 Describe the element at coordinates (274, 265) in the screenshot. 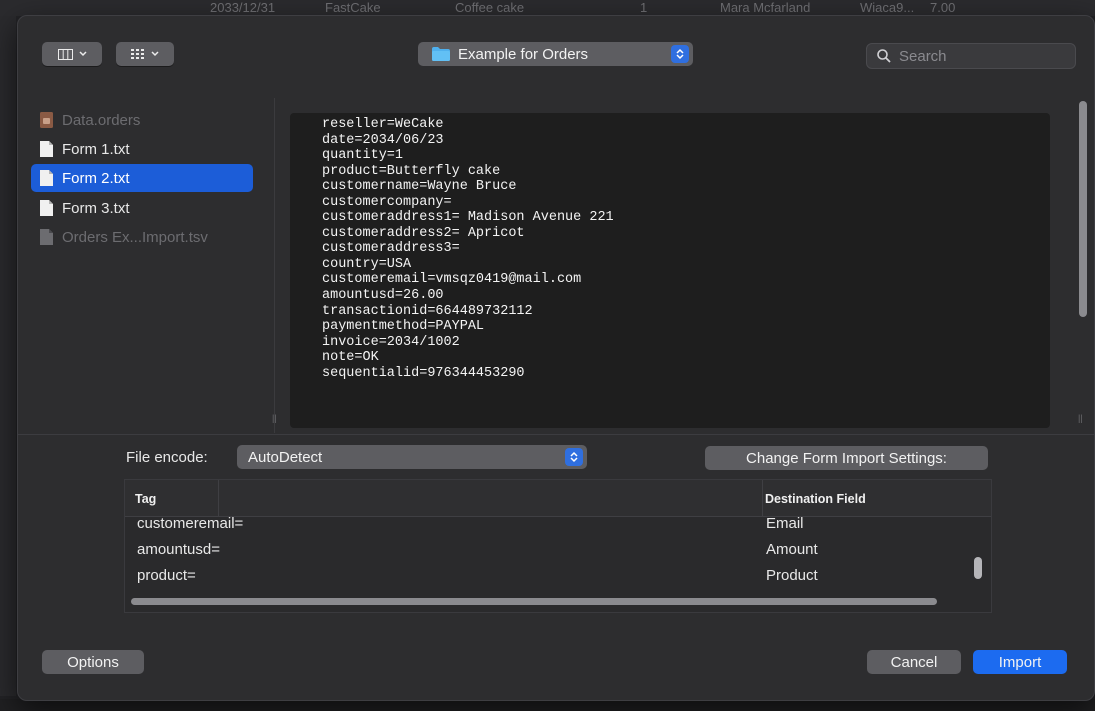

I see `column-divider` at that location.